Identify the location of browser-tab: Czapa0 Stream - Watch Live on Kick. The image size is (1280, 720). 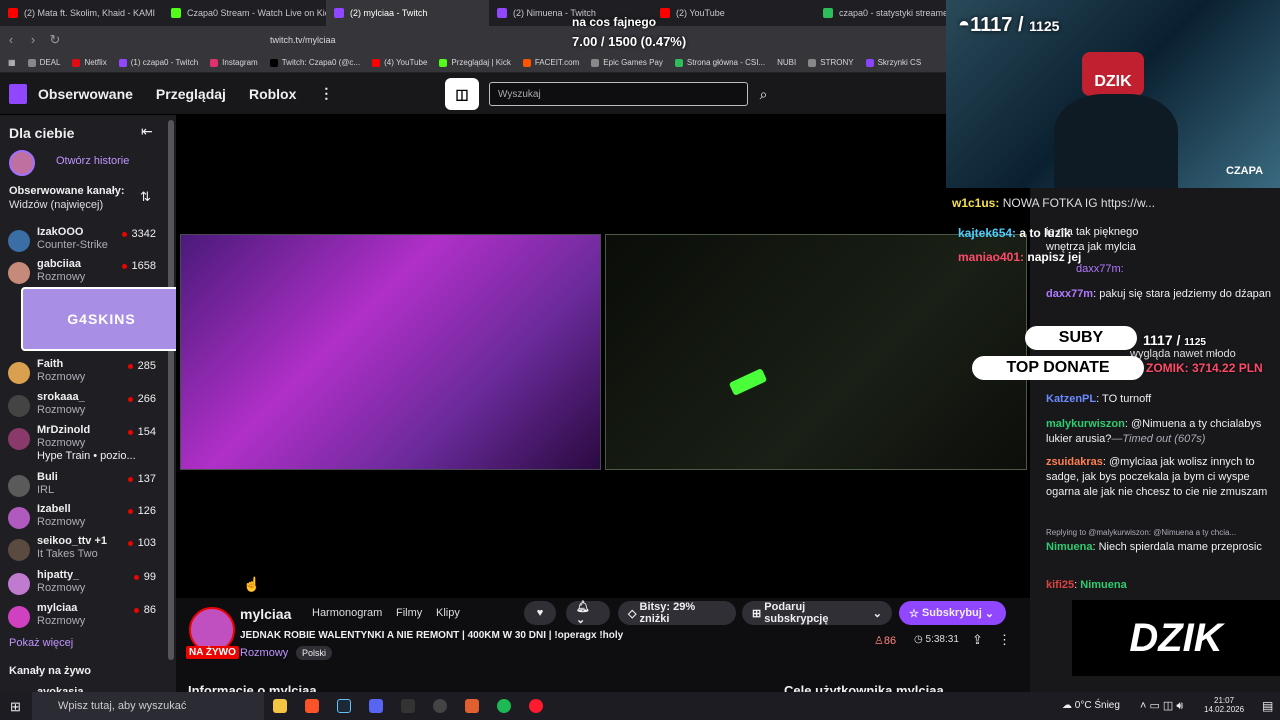
(244, 13).